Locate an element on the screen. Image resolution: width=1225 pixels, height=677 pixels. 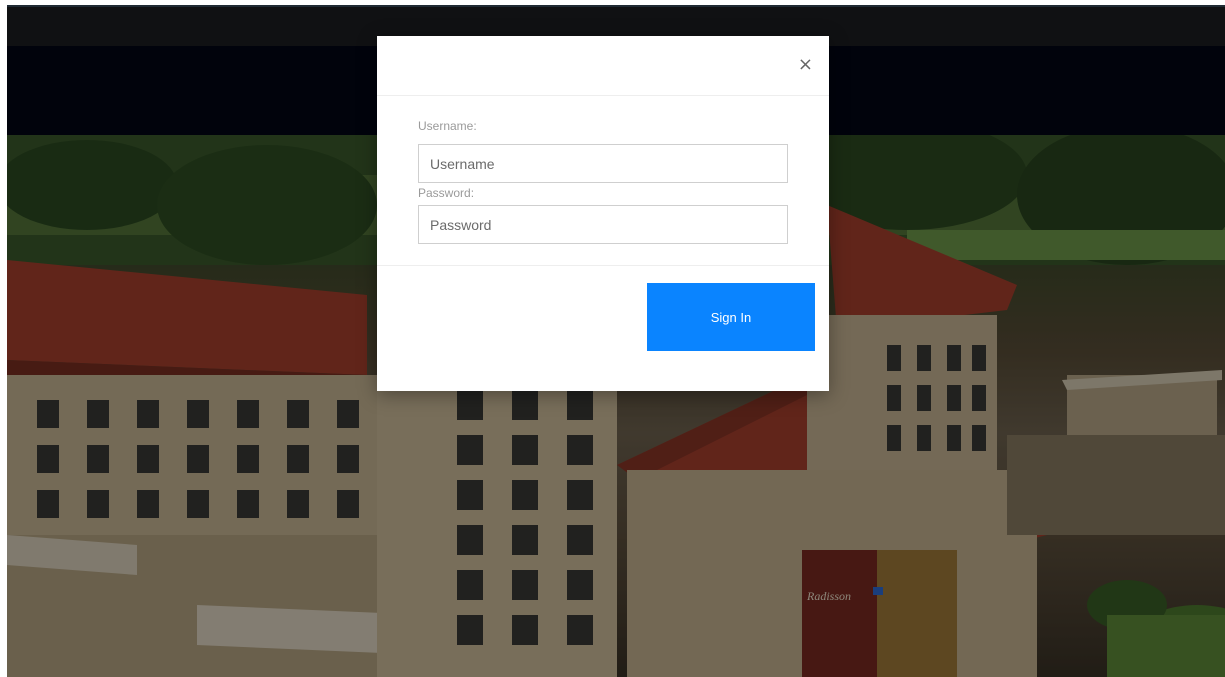
modal-body: Username: Password: is located at coordinates (603, 181).